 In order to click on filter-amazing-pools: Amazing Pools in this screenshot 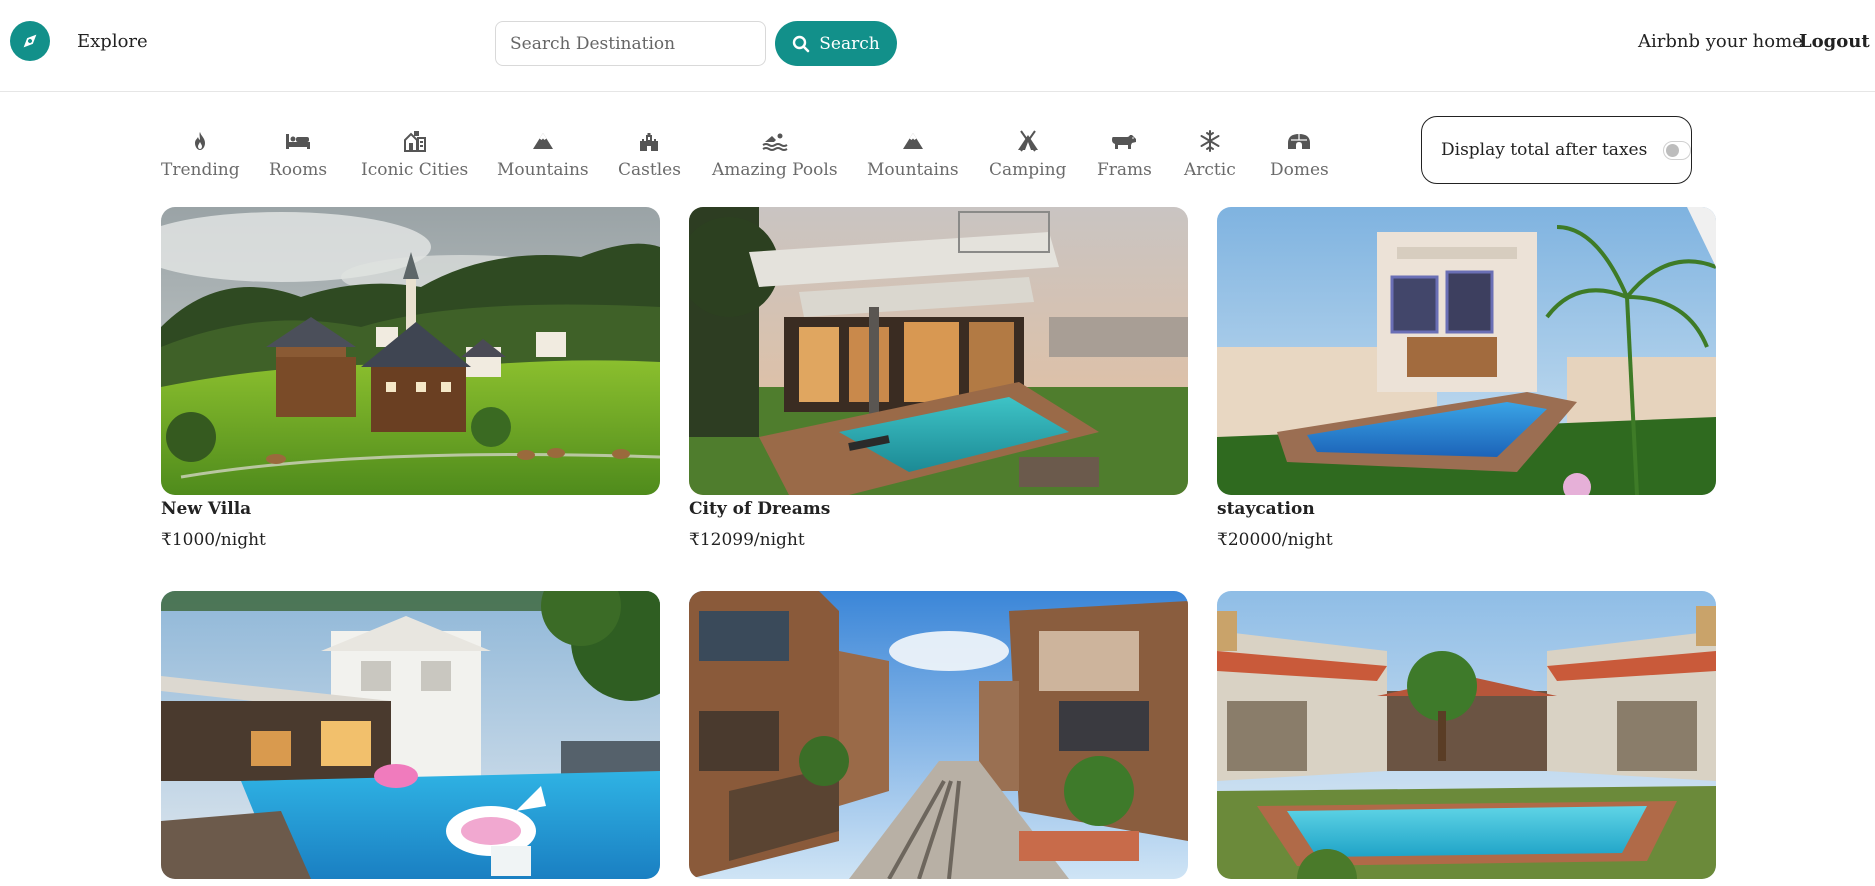, I will do `click(775, 154)`.